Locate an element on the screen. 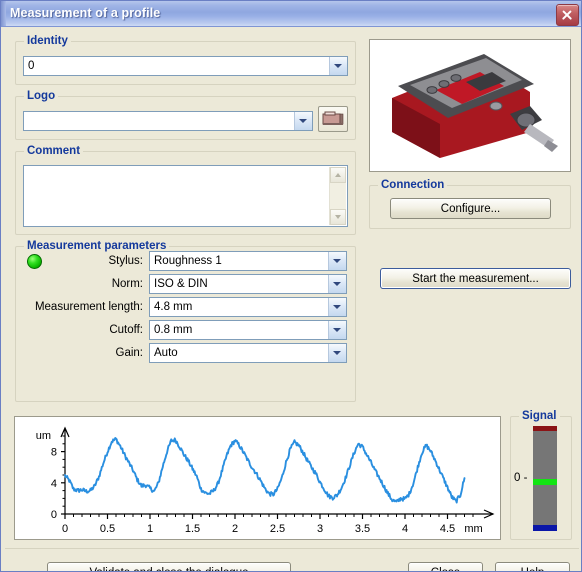 The image size is (582, 572). stylus-label: Stylus: is located at coordinates (125, 261).